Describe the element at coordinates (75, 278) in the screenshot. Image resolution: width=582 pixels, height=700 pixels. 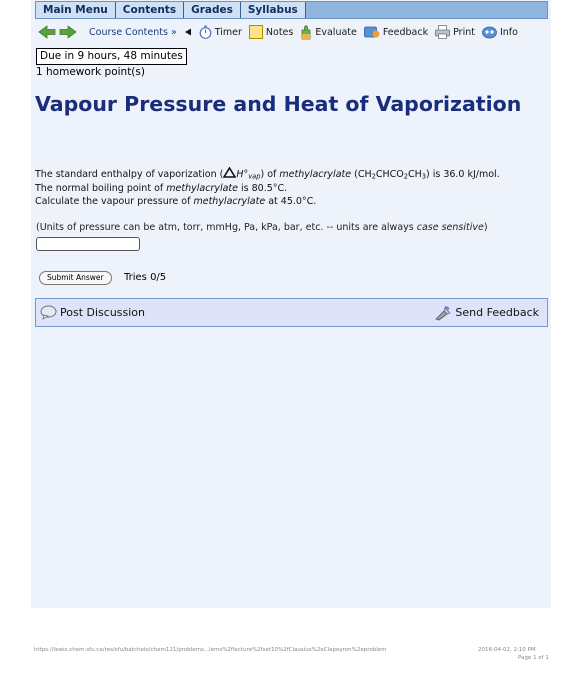
I see `submit-answer-button: Submit Answer` at that location.